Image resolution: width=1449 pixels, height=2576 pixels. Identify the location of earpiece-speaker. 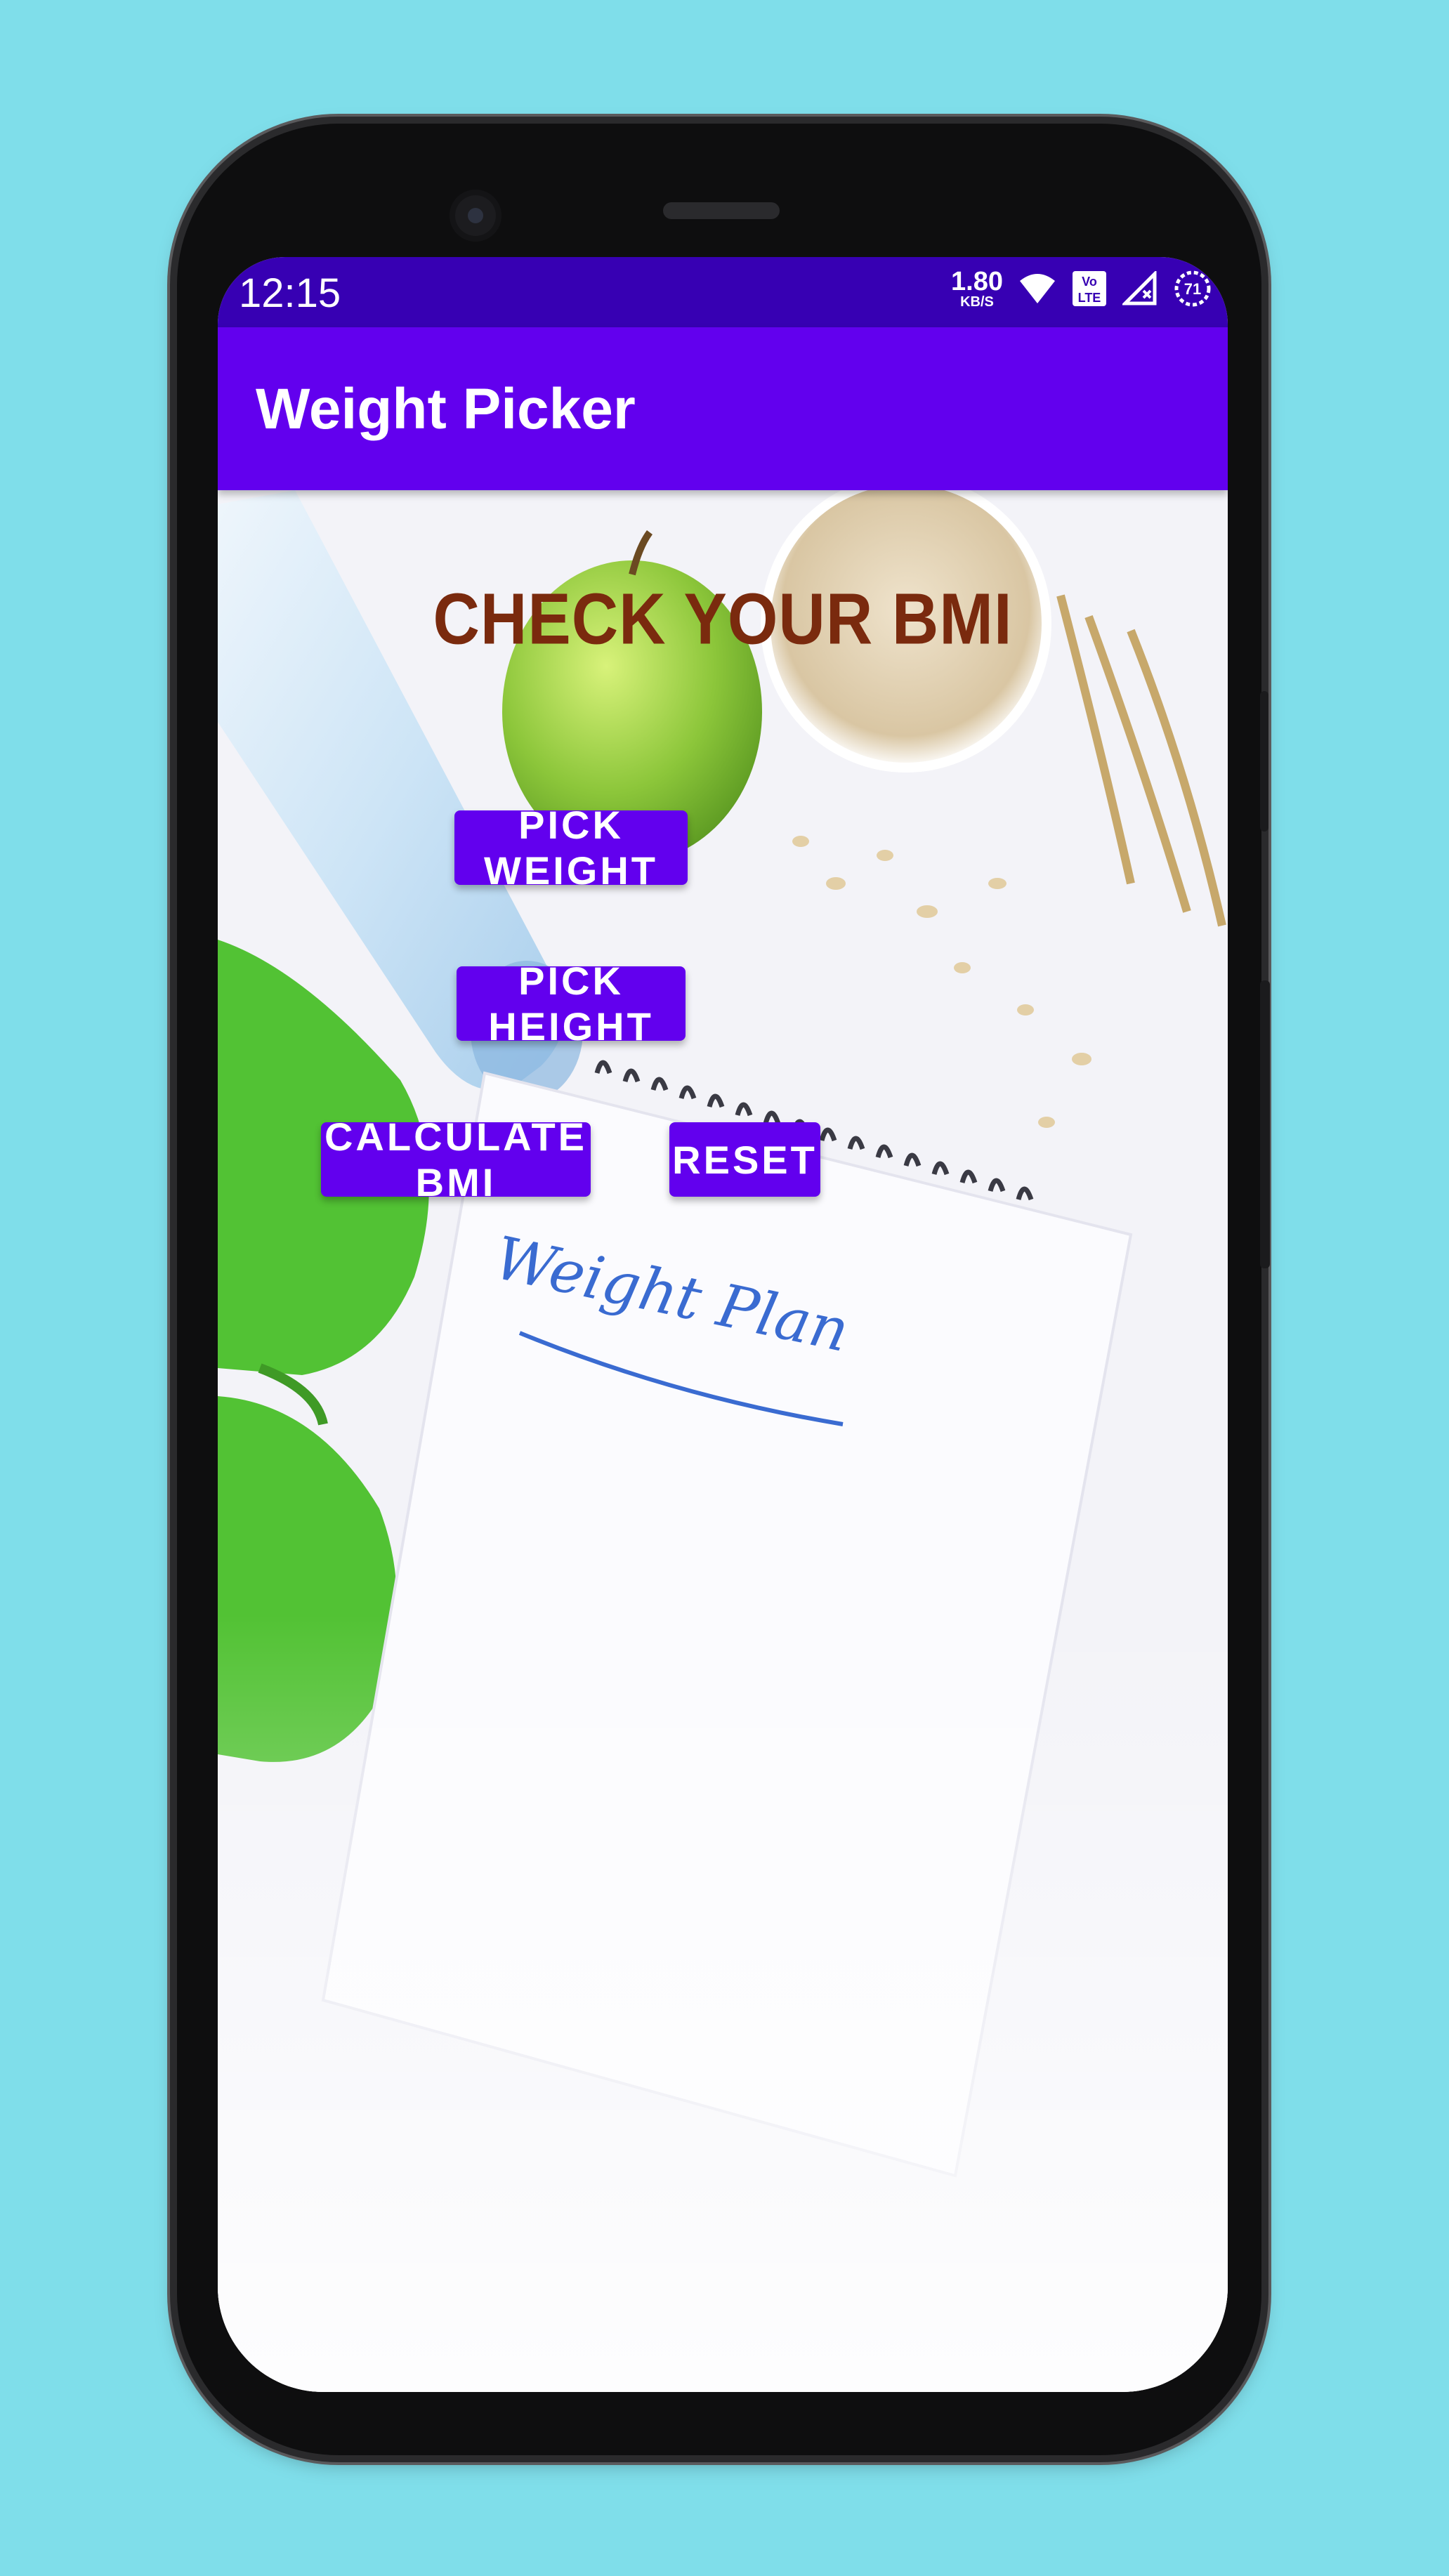
(722, 210).